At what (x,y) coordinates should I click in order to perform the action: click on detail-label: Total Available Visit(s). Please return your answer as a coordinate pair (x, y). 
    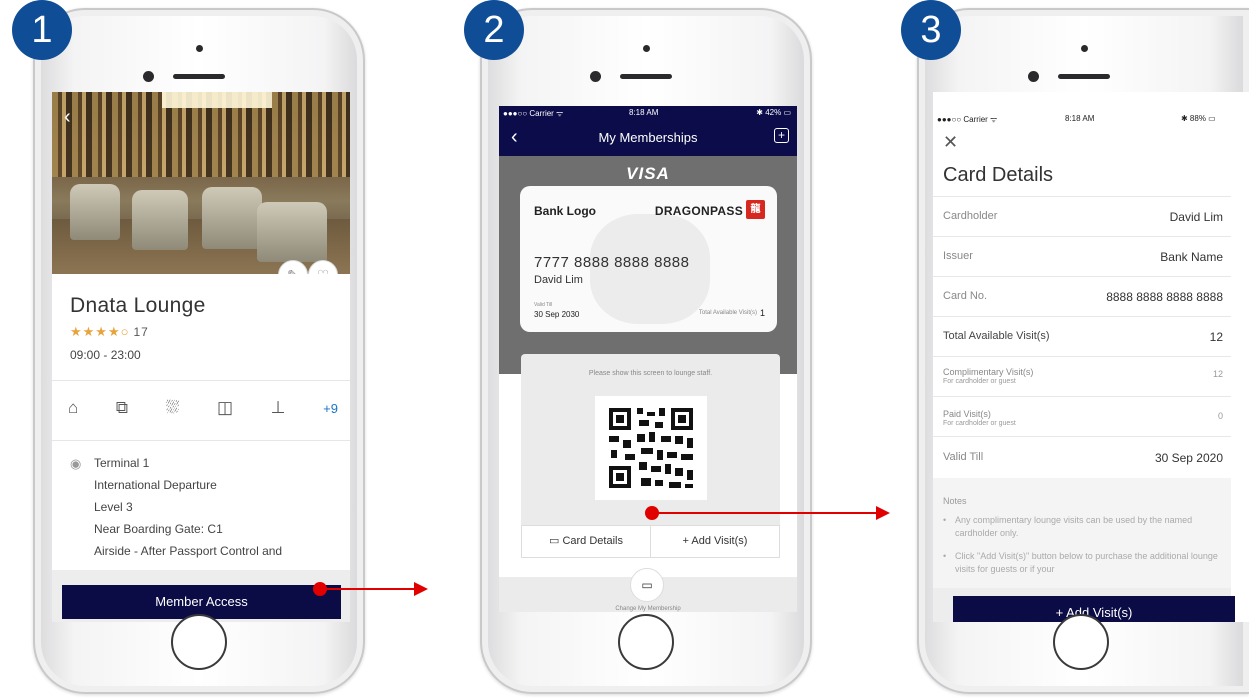
    Looking at the image, I should click on (996, 336).